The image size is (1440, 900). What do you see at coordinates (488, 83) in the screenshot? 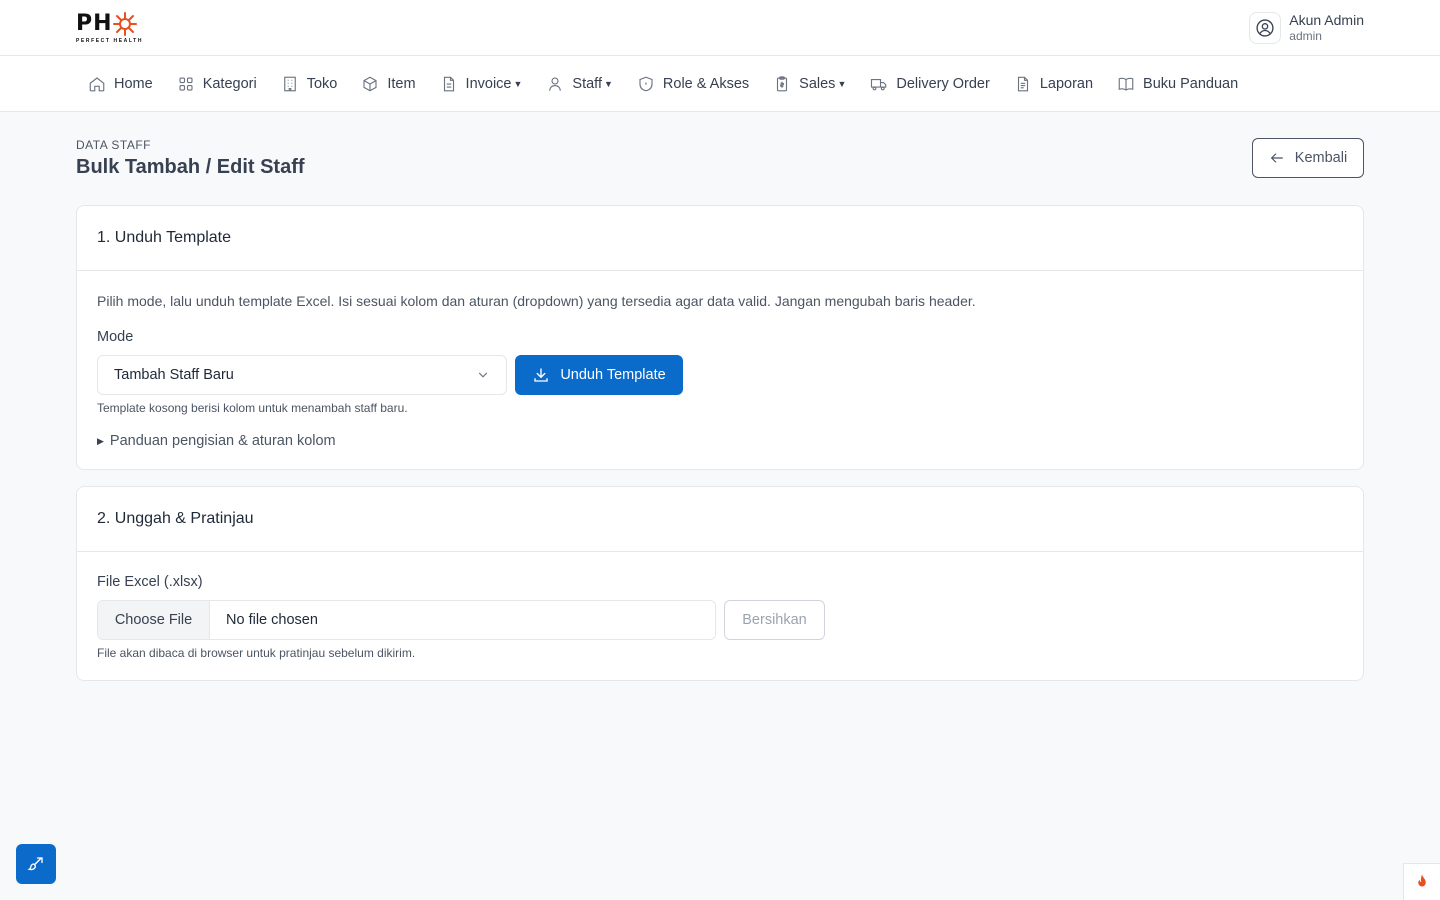
I see `nav-label: Invoice` at bounding box center [488, 83].